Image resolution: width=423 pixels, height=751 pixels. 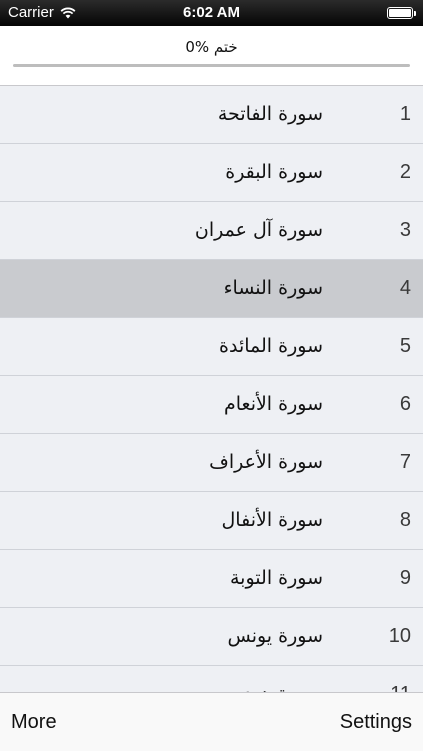 I want to click on surah-number: 1, so click(x=405, y=114).